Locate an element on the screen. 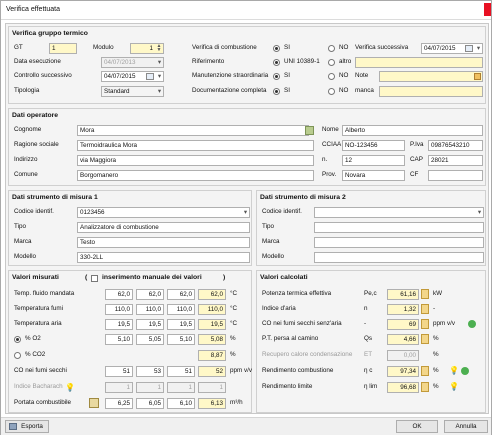 The height and width of the screenshot is (435, 492). misurati-value-3: 110,0 is located at coordinates (181, 309).